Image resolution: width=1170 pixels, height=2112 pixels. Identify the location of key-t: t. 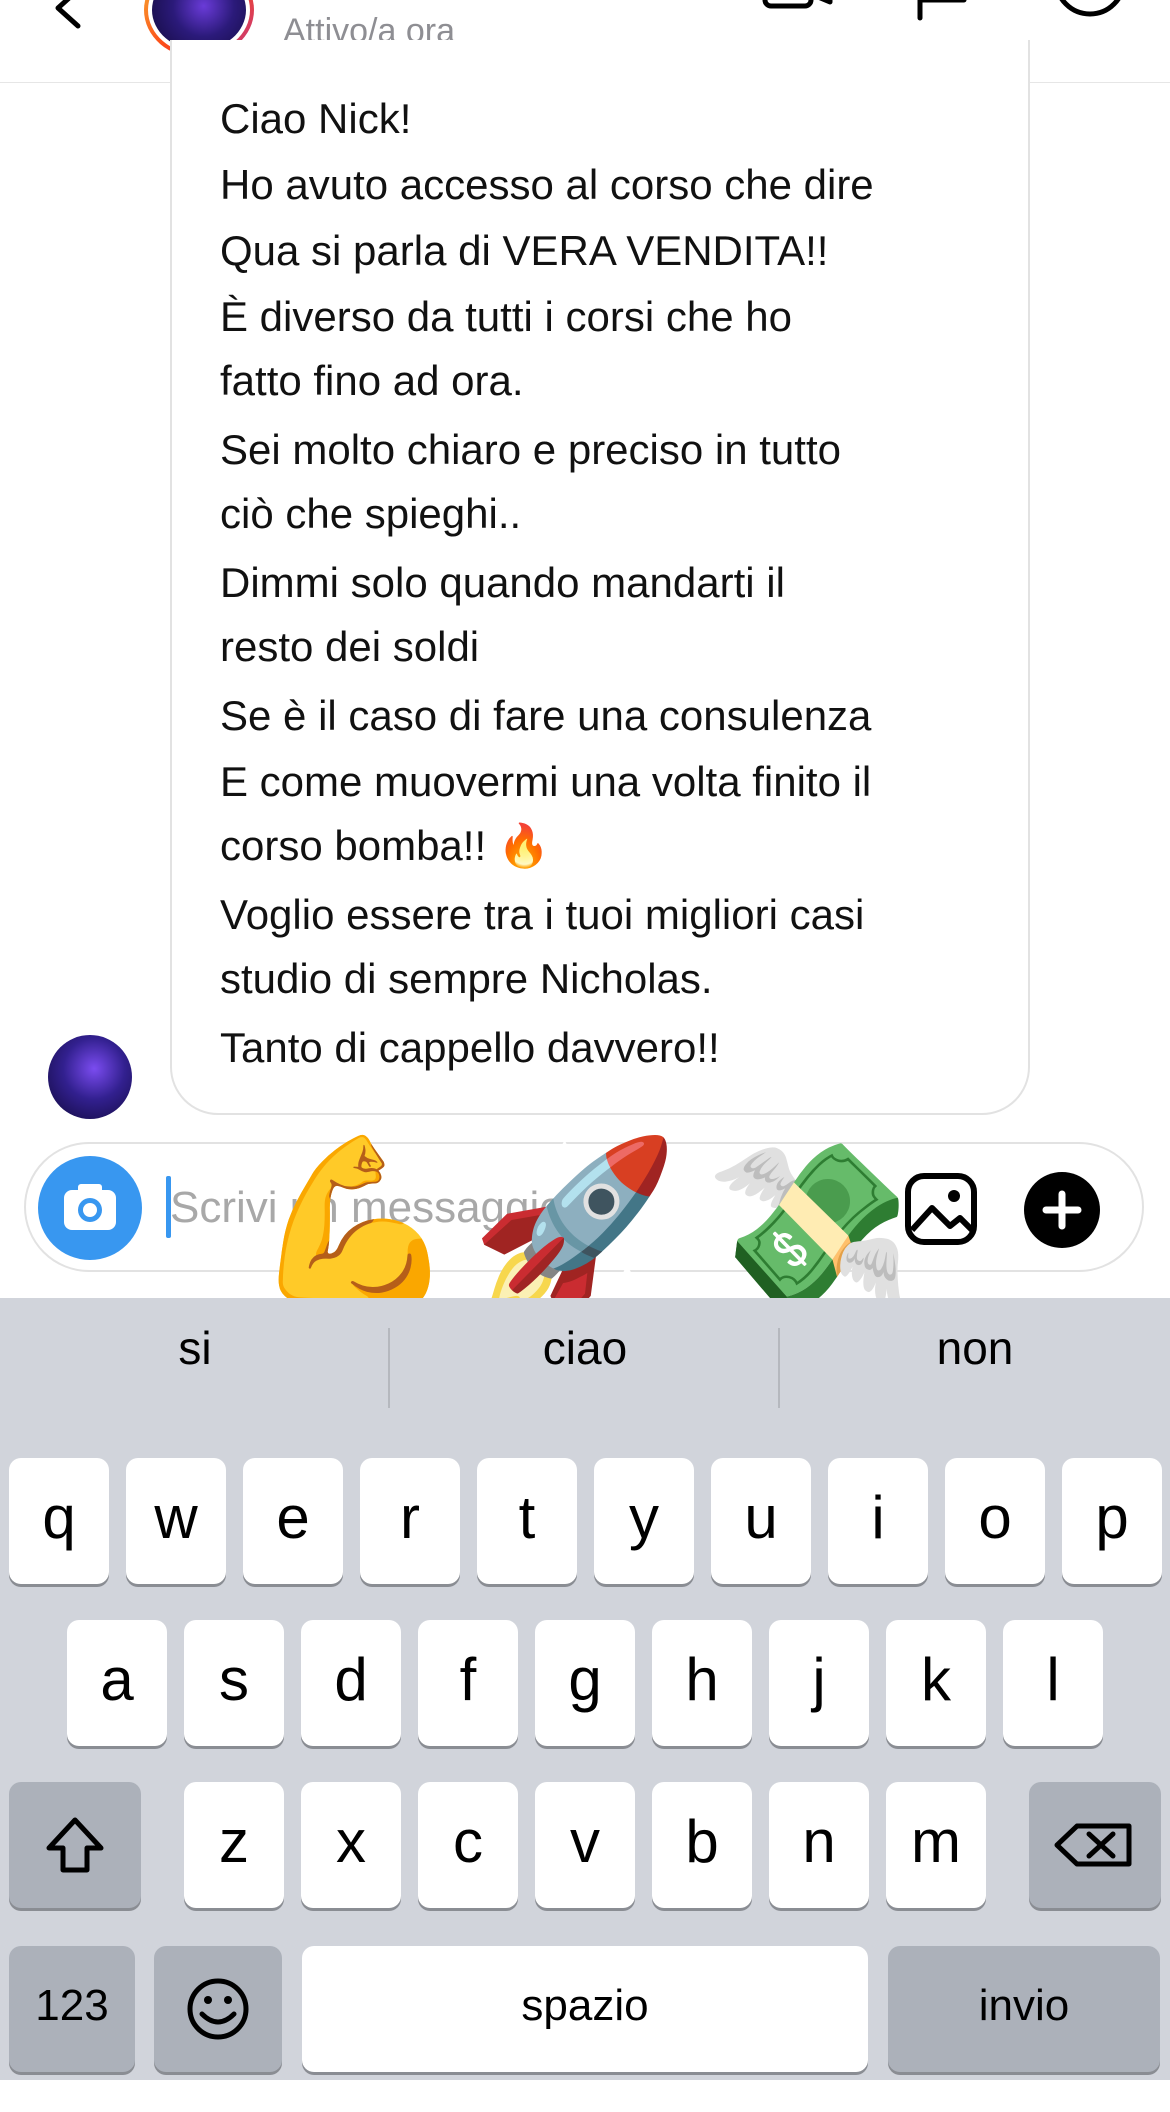
(527, 1521).